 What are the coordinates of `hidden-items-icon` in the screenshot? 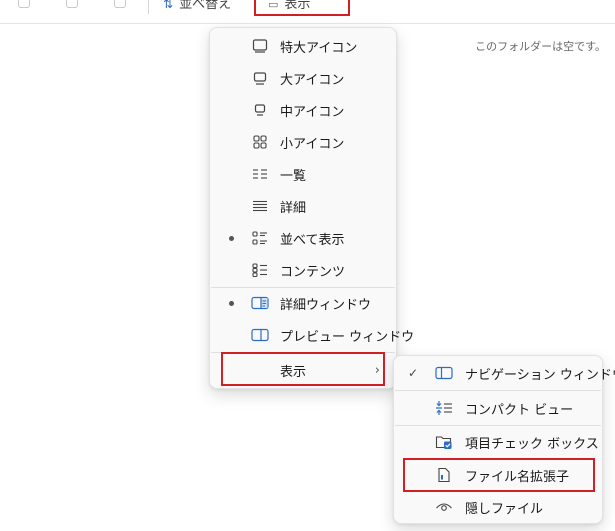 It's located at (444, 507).